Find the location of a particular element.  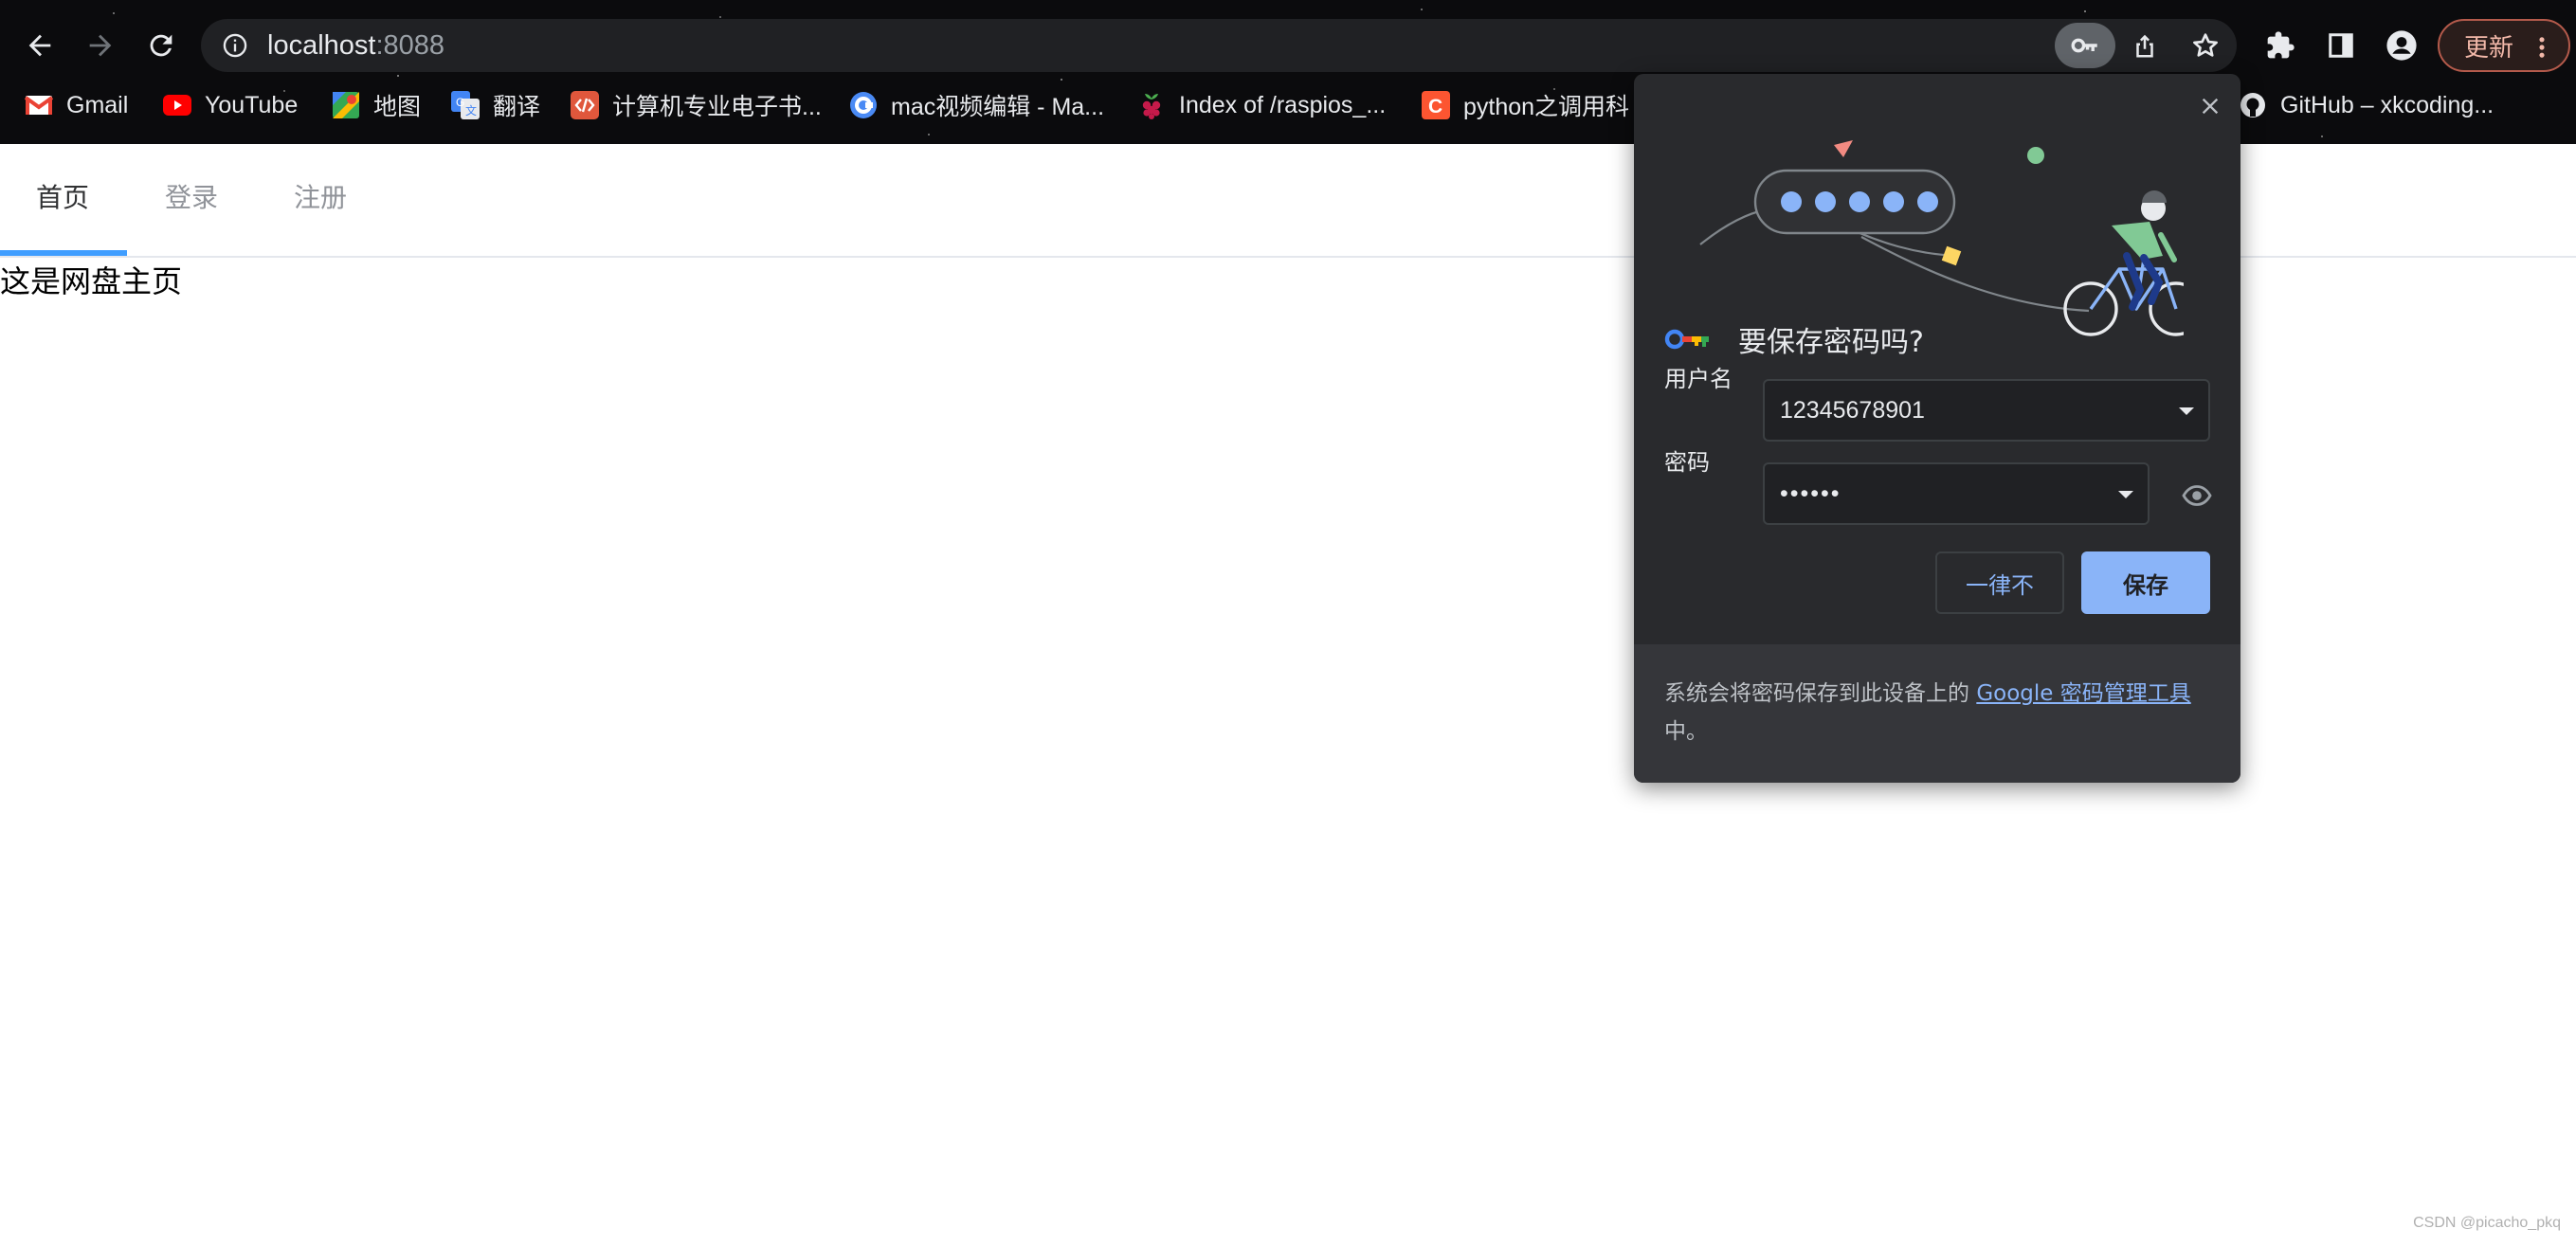

footer-tail: 中。 is located at coordinates (1686, 731).